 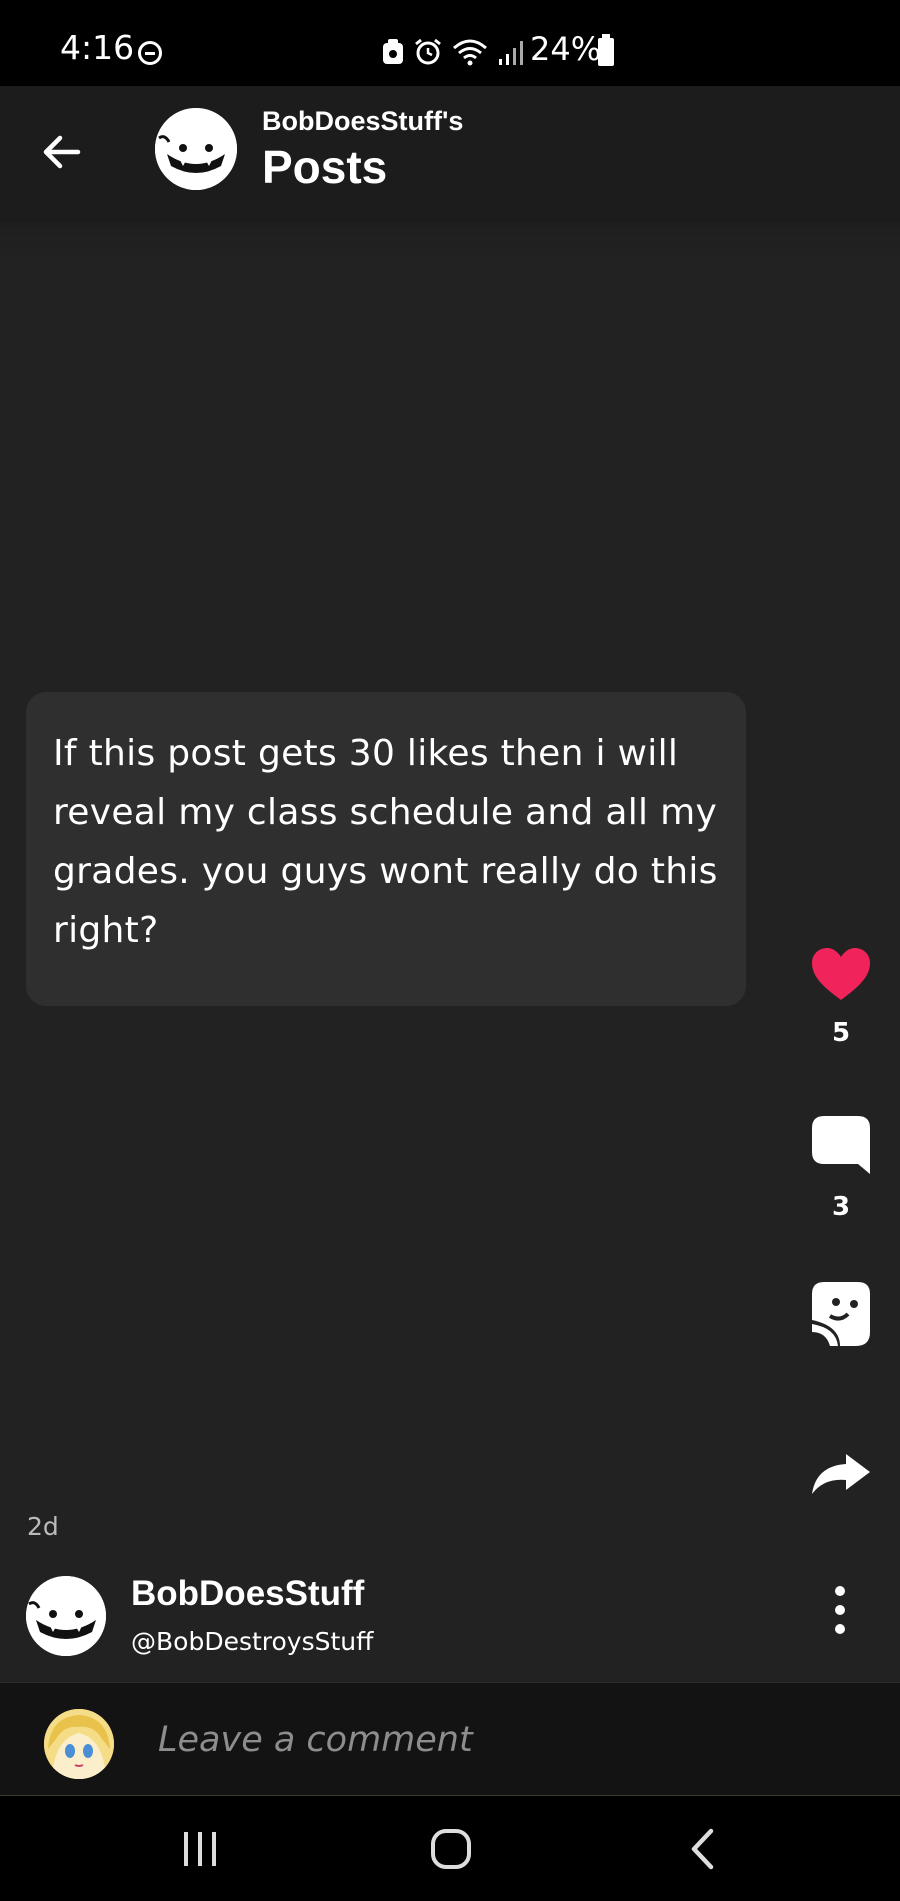 What do you see at coordinates (841, 1207) in the screenshot?
I see `comment-count: 3` at bounding box center [841, 1207].